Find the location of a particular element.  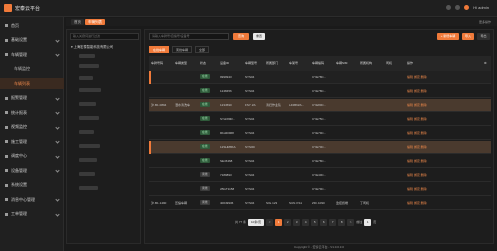

tab-tools: 更多操作 is located at coordinates (485, 22).